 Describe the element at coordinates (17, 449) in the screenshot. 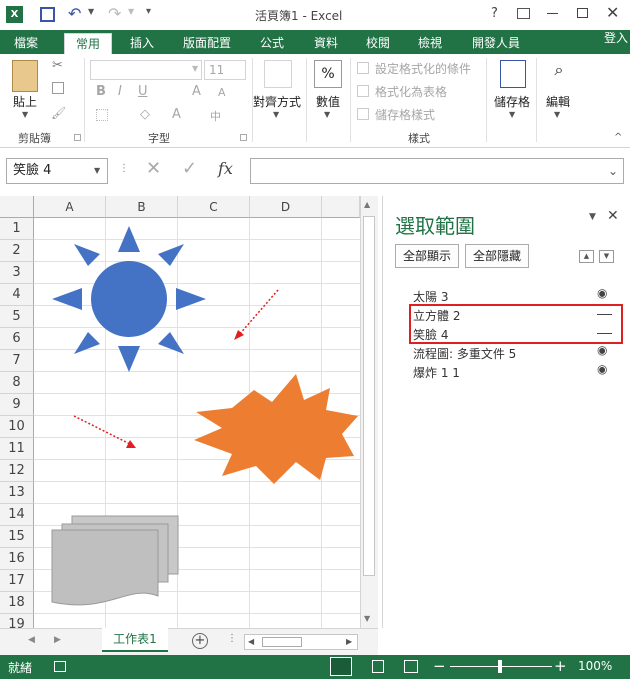

I see `row-header: 11` at that location.